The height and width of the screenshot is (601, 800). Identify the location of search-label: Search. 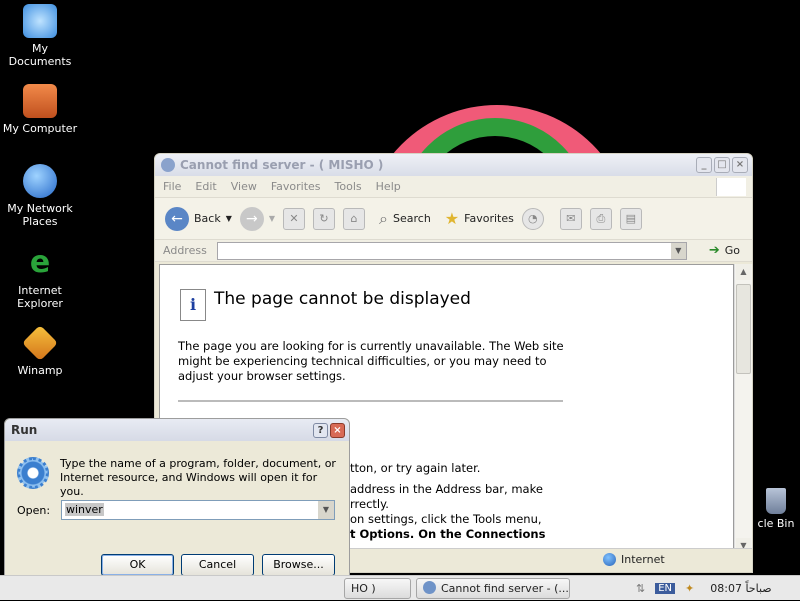
(412, 218).